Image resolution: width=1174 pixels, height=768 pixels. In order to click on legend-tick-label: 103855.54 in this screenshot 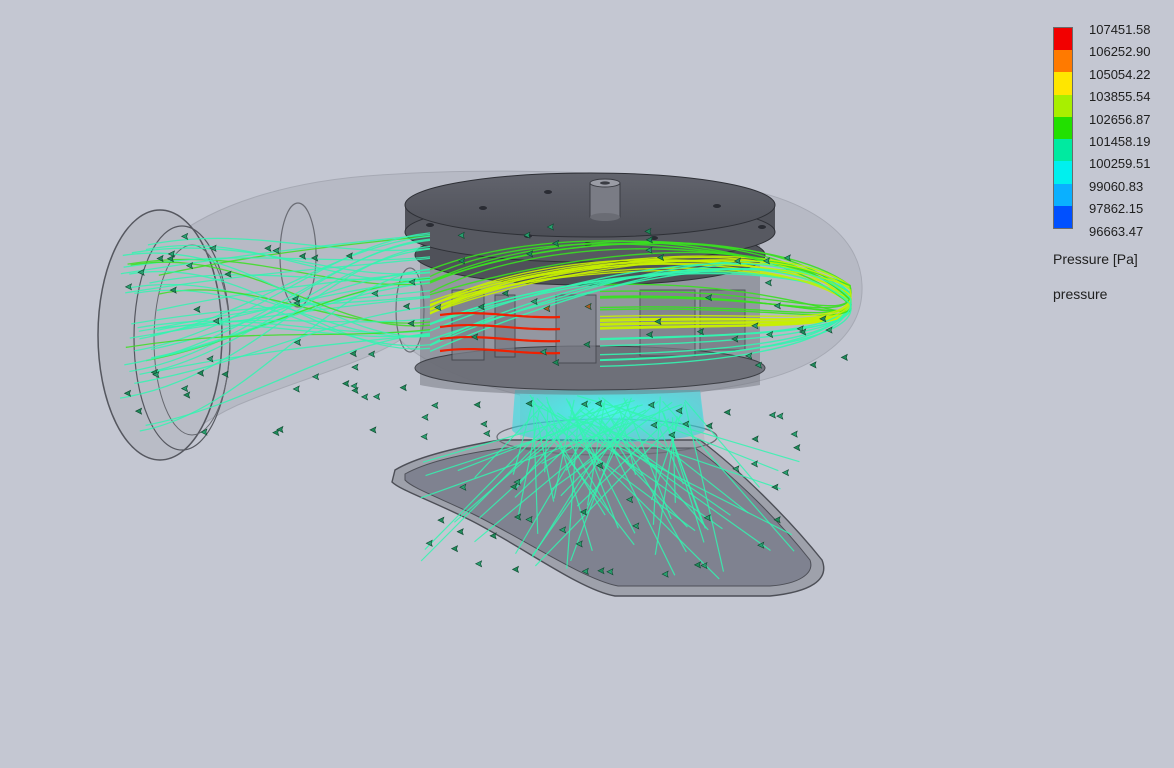, I will do `click(1120, 97)`.